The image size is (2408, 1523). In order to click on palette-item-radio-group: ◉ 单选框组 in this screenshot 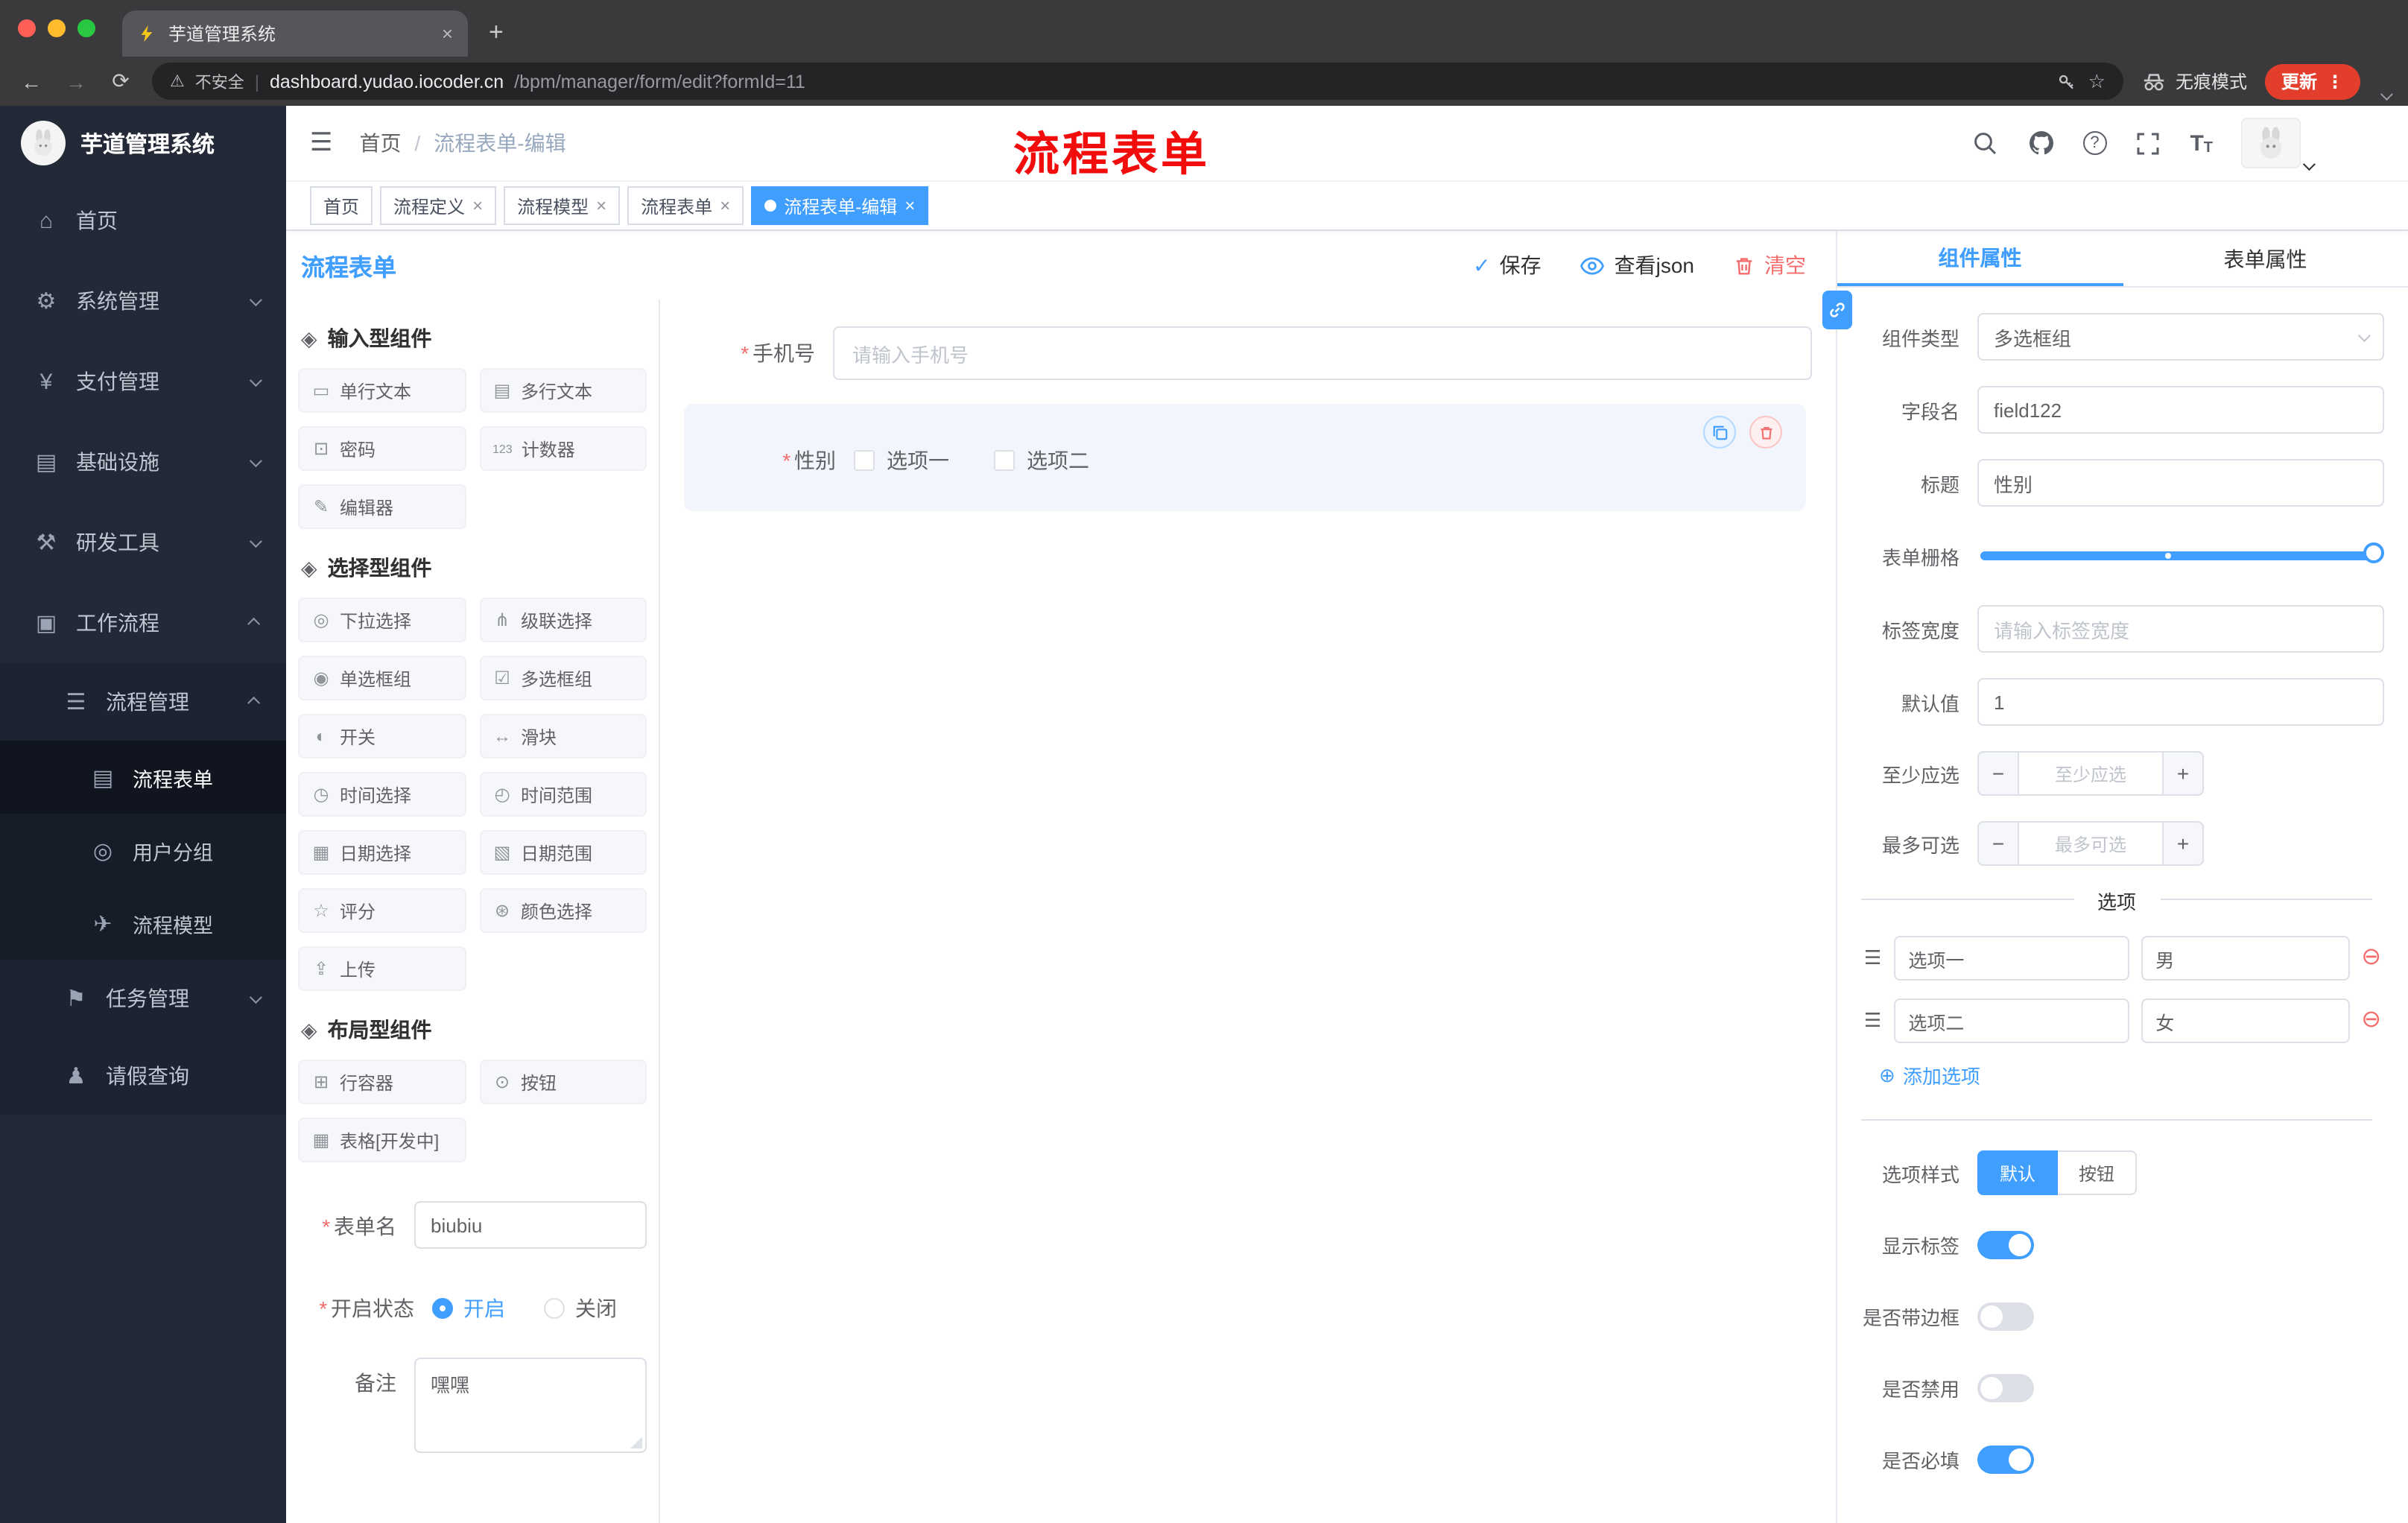, I will do `click(382, 678)`.